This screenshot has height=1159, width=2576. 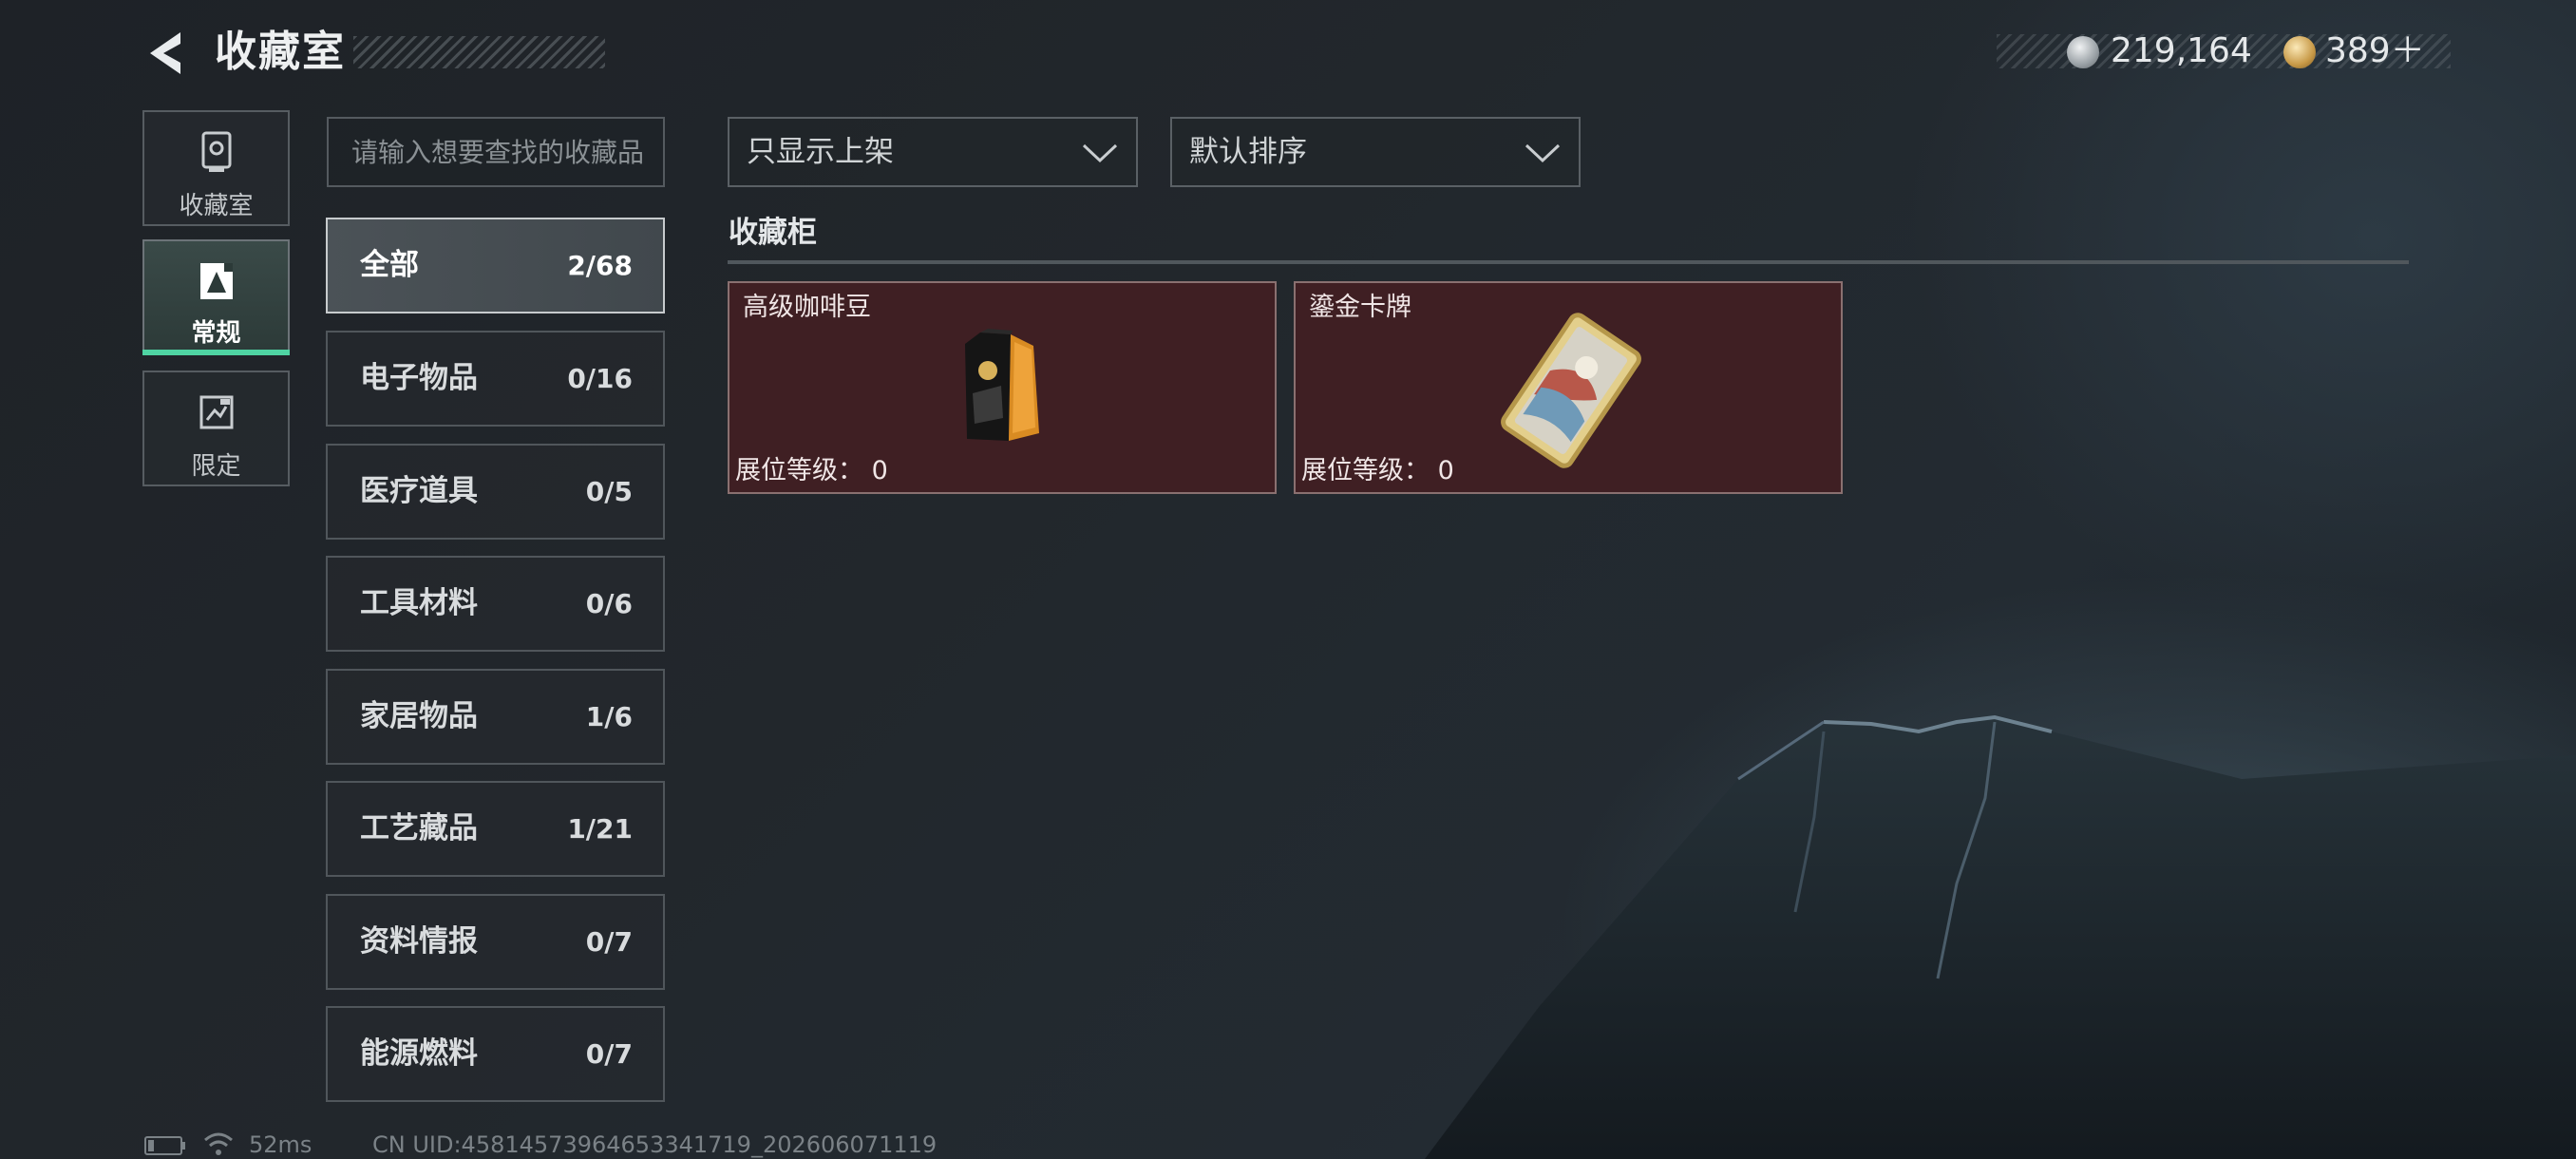 What do you see at coordinates (2181, 50) in the screenshot?
I see `silver-amount: 219,164` at bounding box center [2181, 50].